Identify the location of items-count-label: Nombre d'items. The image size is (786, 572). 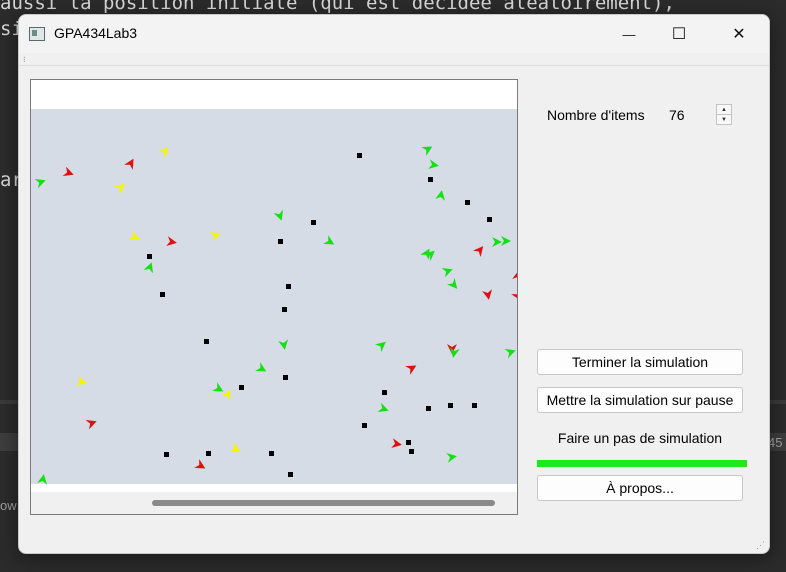
(596, 115).